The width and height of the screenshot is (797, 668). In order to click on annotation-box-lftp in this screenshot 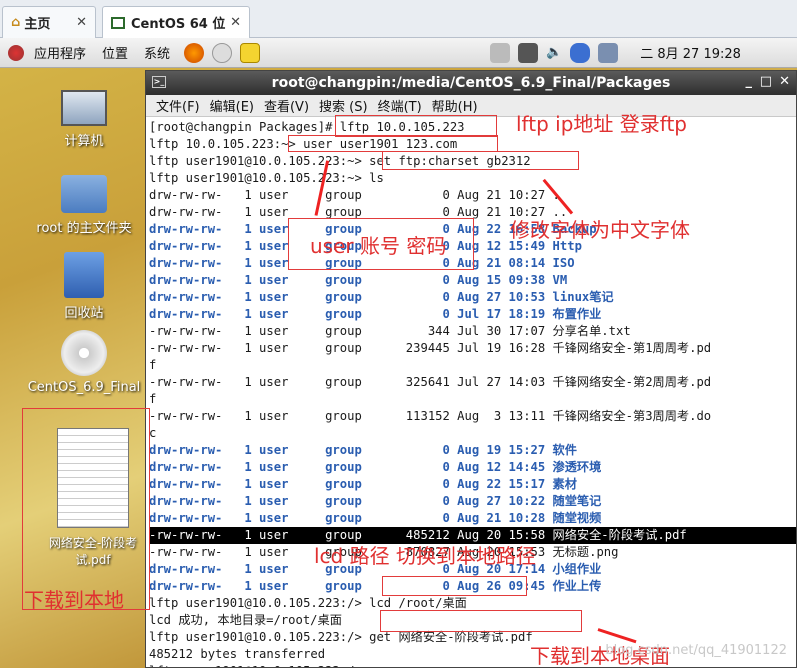, I will do `click(416, 126)`.